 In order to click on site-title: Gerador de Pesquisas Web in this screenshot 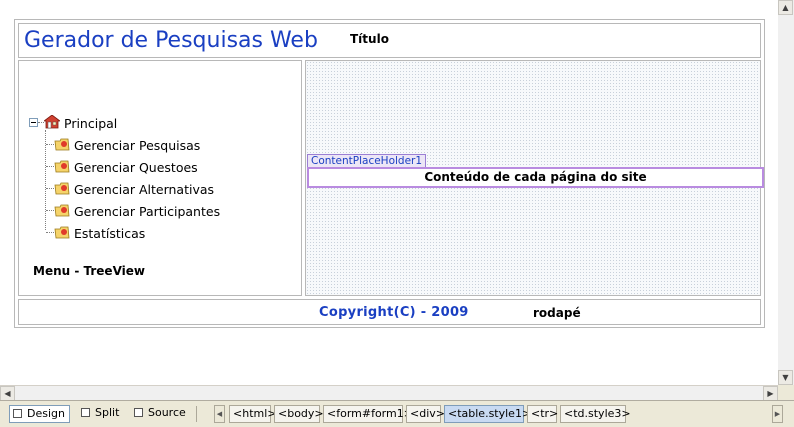, I will do `click(171, 40)`.